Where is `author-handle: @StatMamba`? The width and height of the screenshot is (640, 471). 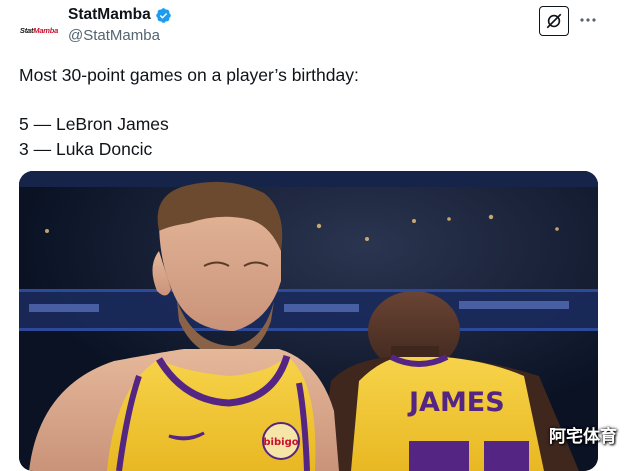 author-handle: @StatMamba is located at coordinates (114, 35).